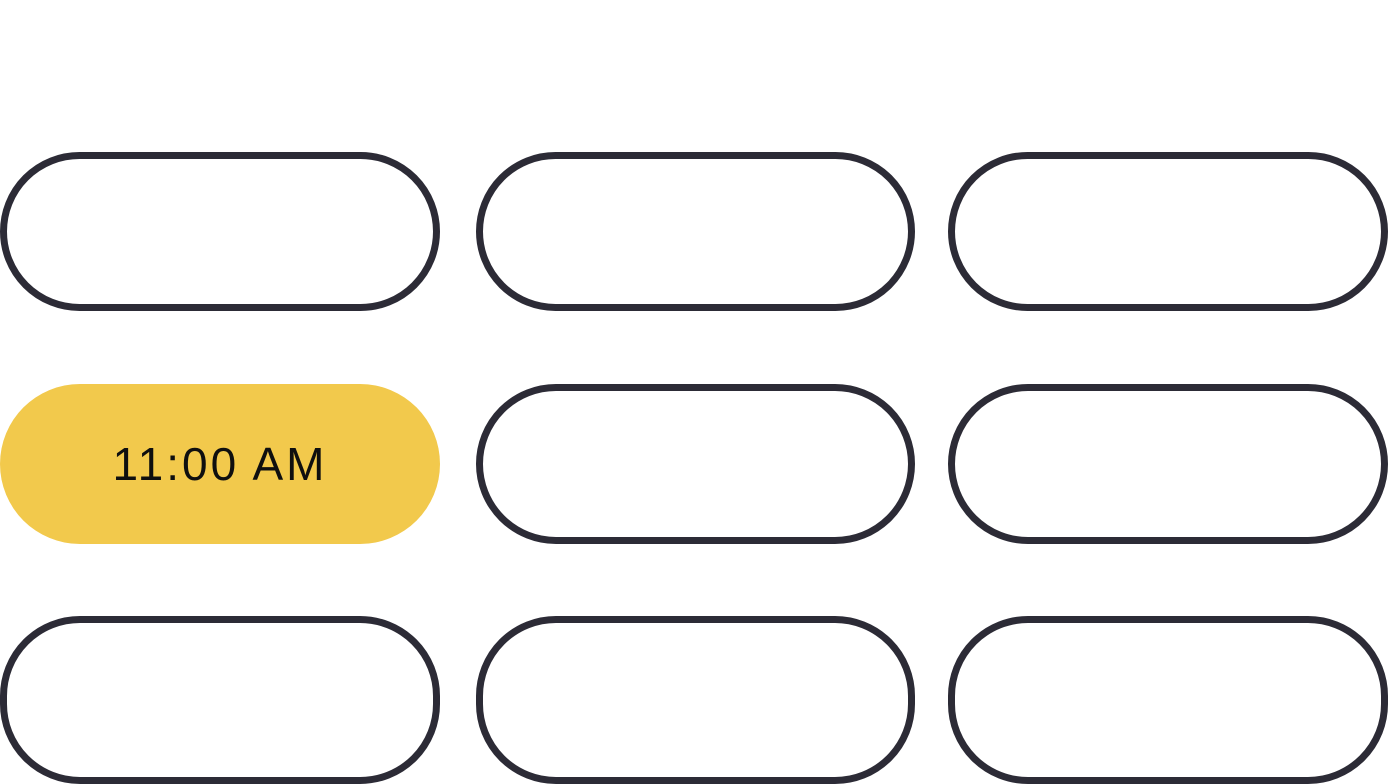  I want to click on time-slot-button-selected: 11:00 AM, so click(220, 464).